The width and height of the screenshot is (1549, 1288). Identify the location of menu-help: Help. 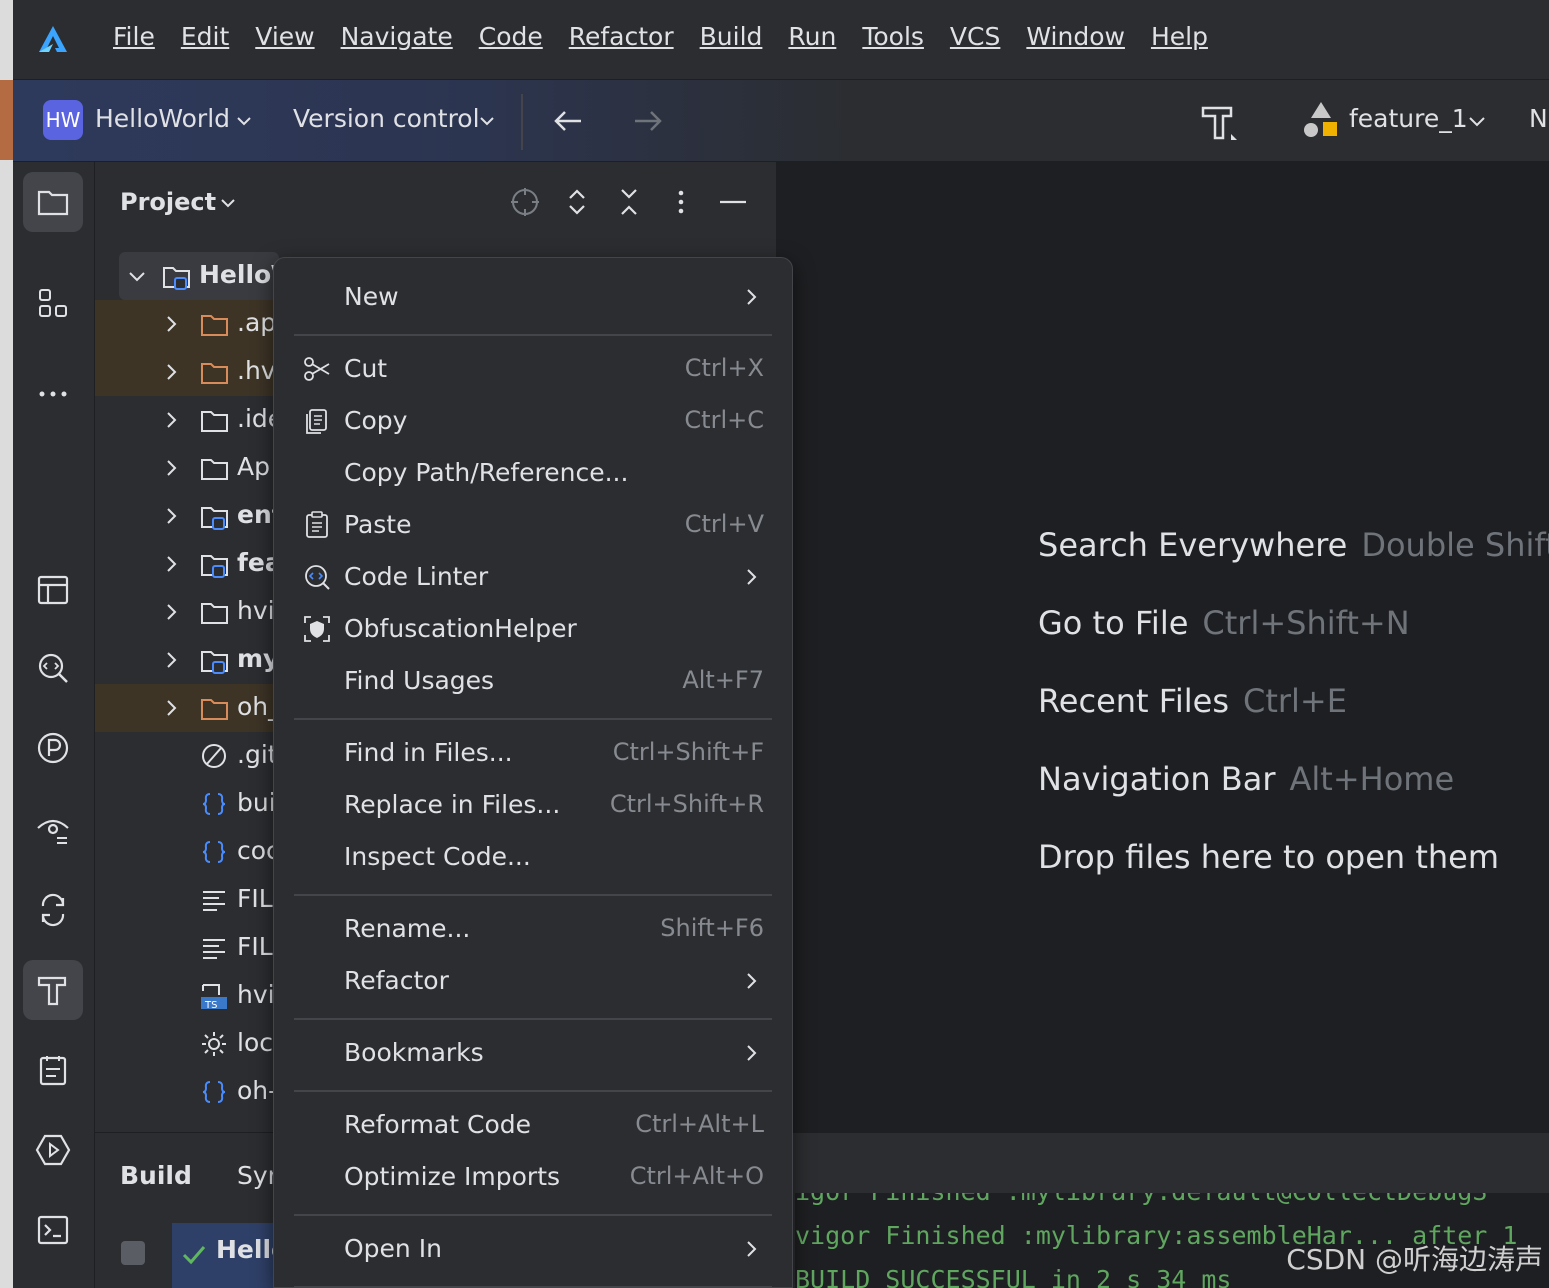
(1179, 36).